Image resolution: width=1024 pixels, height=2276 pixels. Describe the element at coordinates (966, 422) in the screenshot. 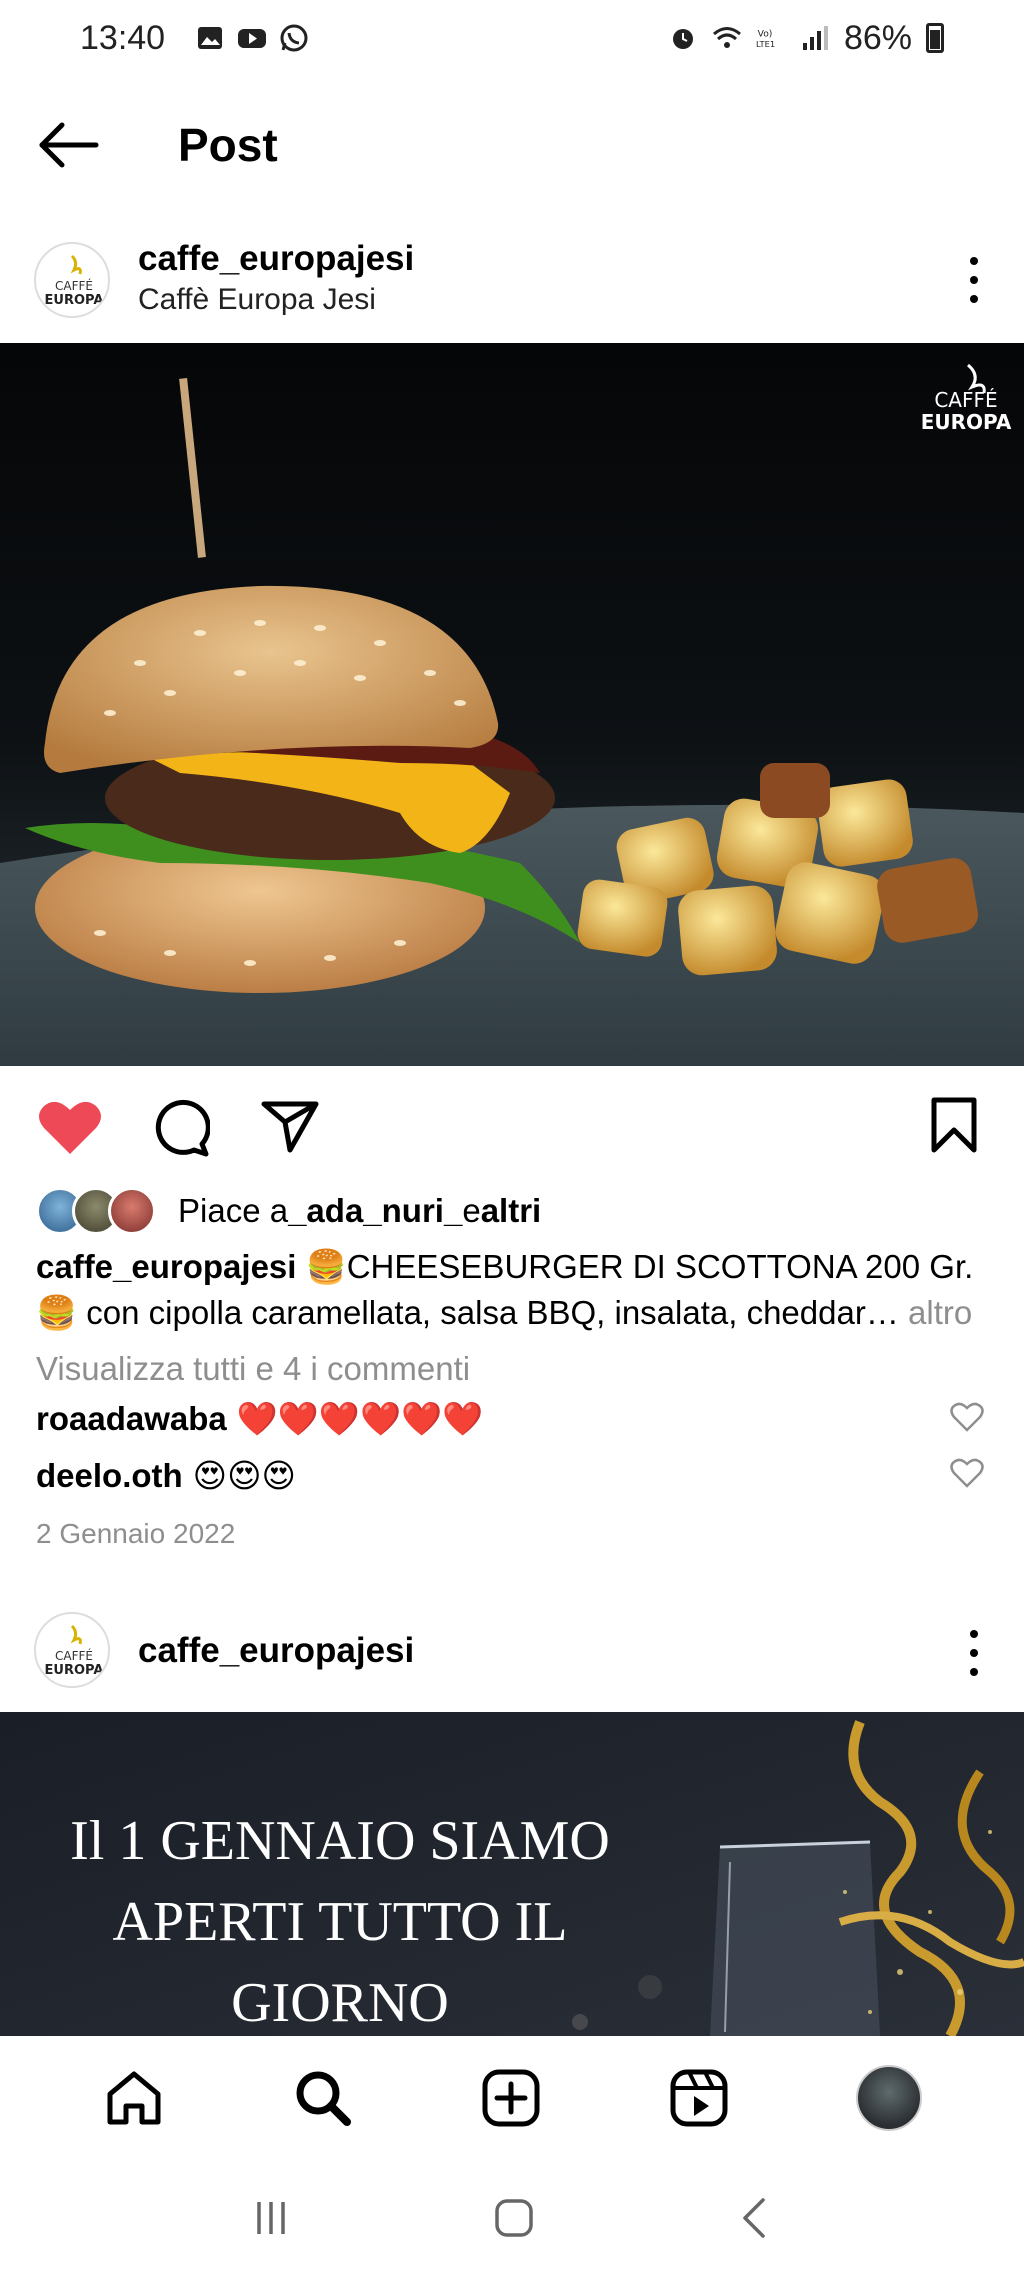

I see `watermark-bottom: EUROPA` at that location.